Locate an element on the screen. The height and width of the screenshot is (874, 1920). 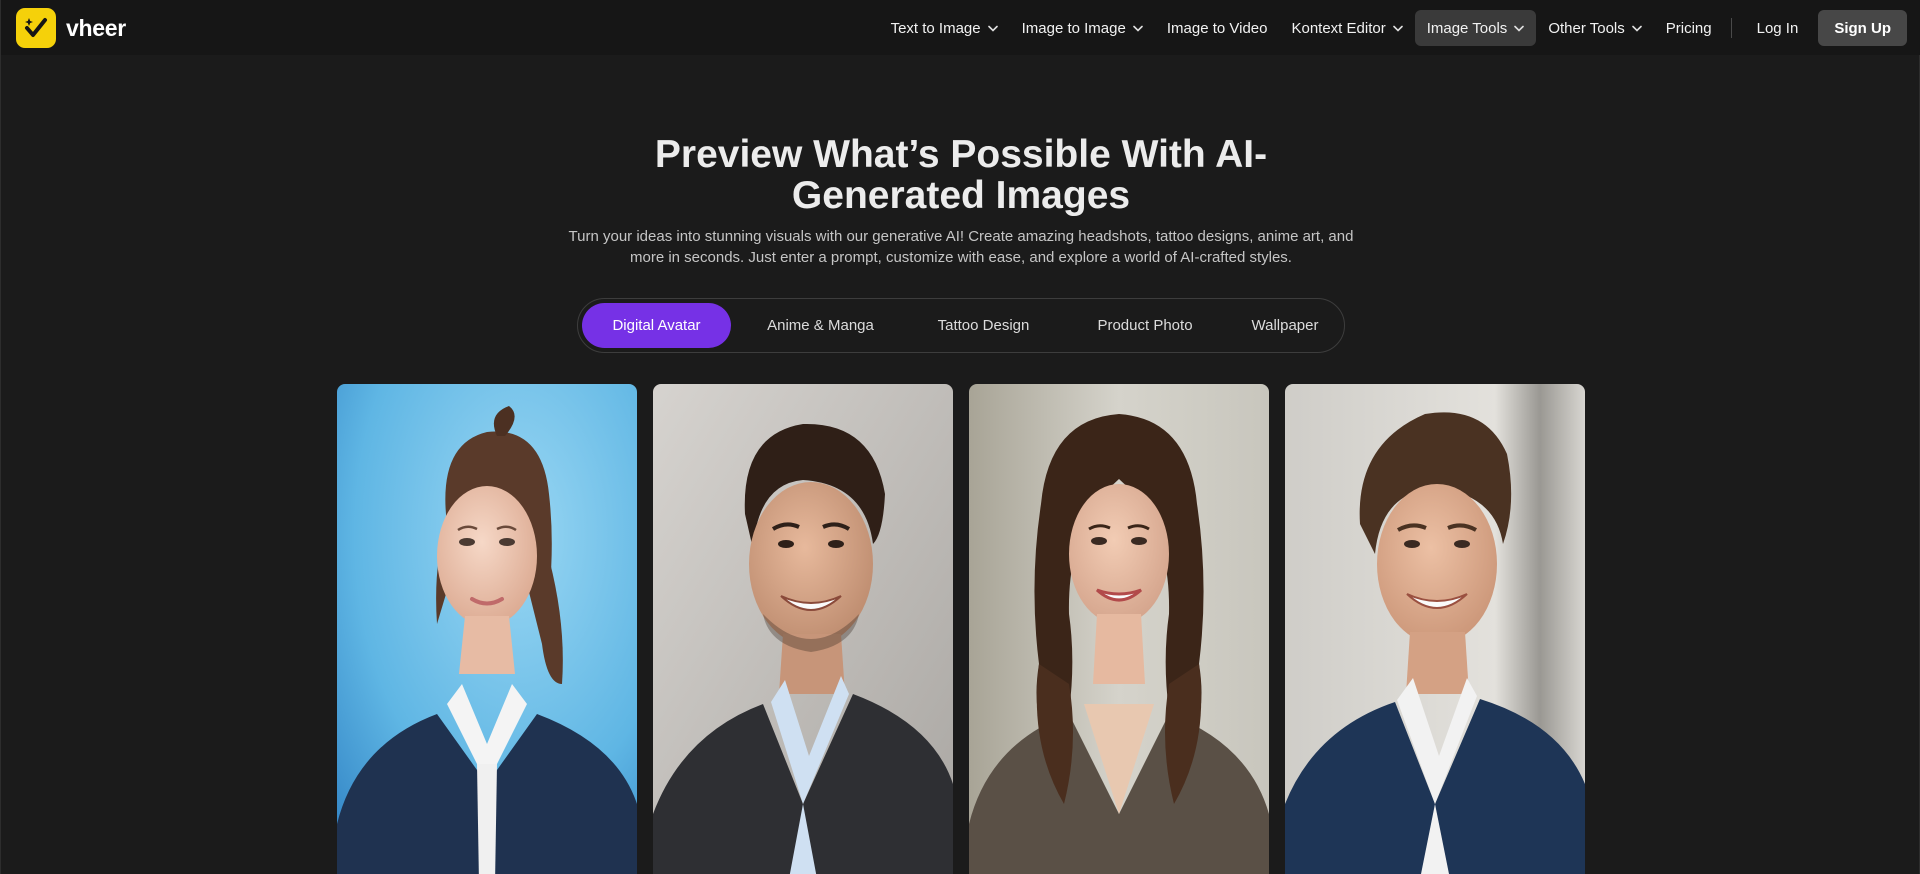
signup-button: Sign Up is located at coordinates (1862, 28).